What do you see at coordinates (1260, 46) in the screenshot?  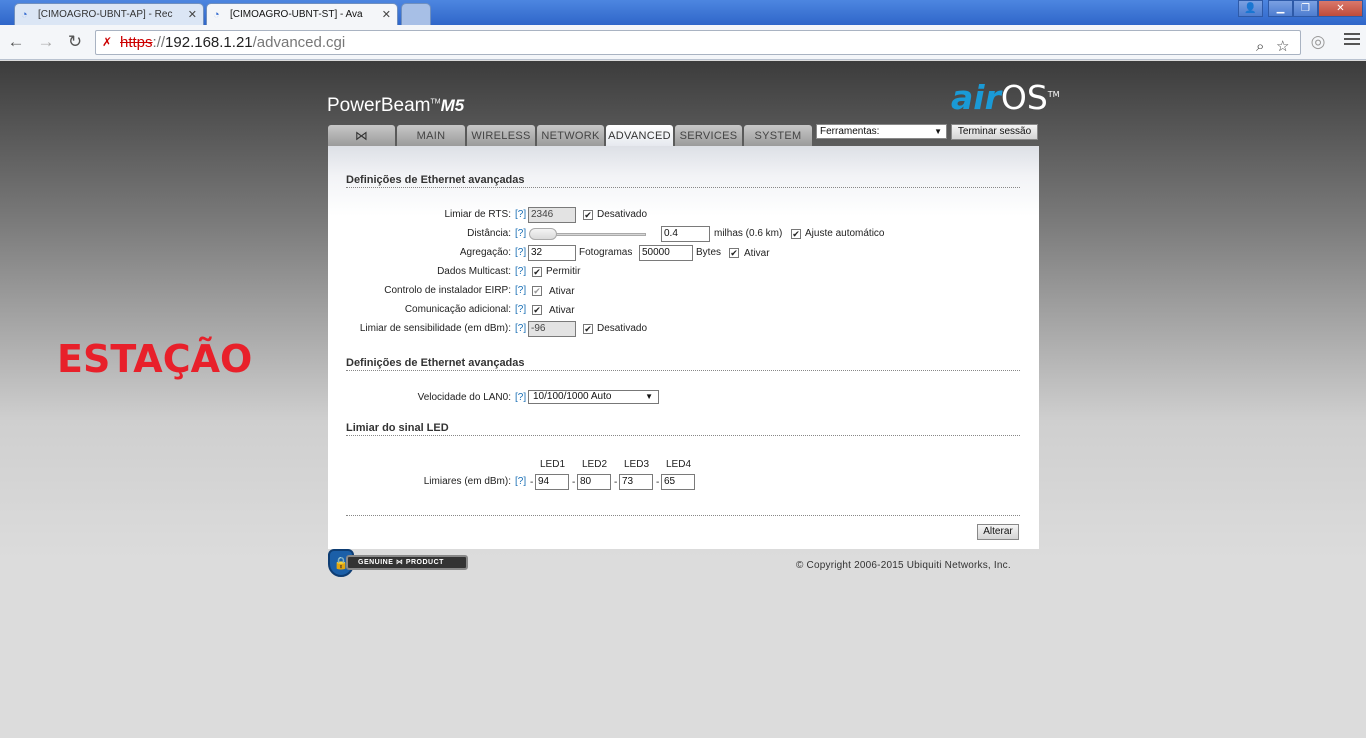 I see `magnifier-icon: ⌕` at bounding box center [1260, 46].